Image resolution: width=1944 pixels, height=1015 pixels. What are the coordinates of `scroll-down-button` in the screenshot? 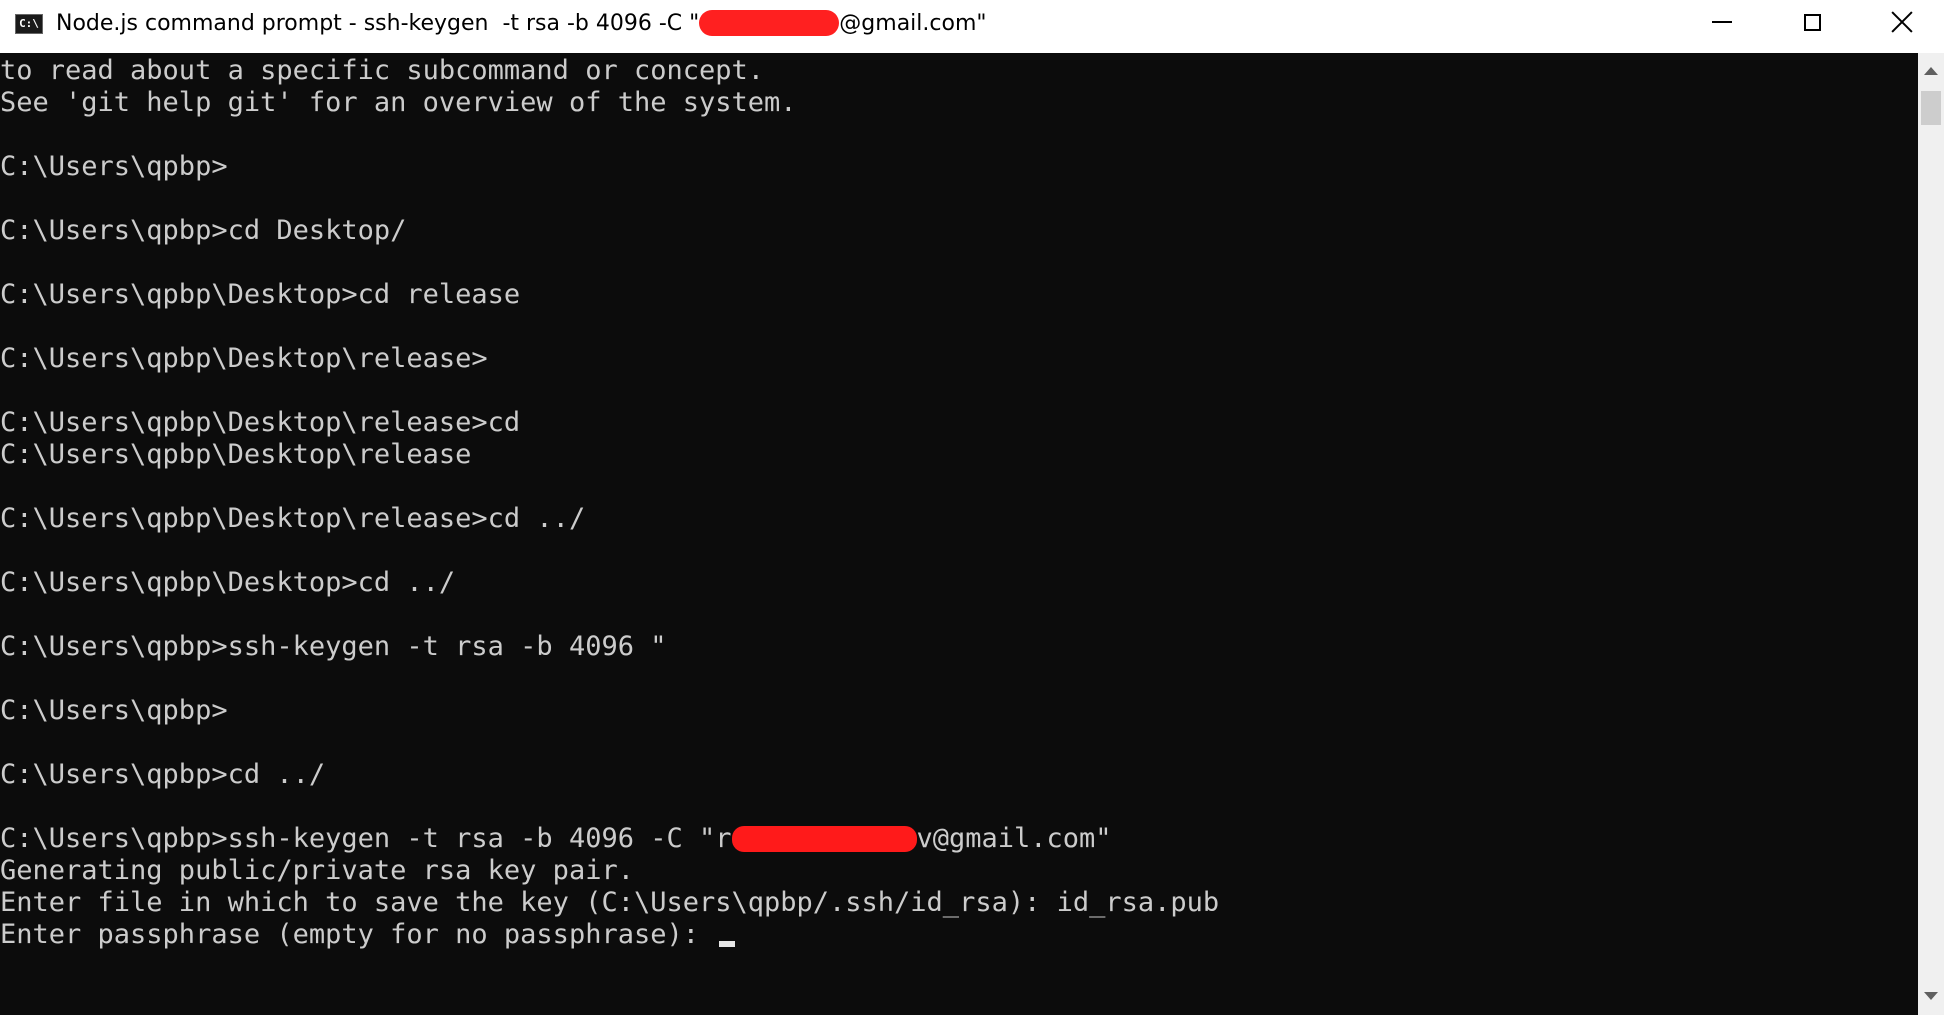 It's located at (1931, 996).